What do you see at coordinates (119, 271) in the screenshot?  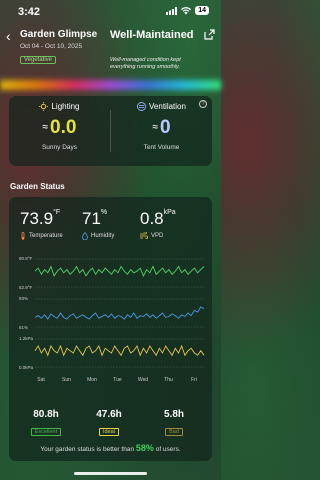 I see `series-temperature-line` at bounding box center [119, 271].